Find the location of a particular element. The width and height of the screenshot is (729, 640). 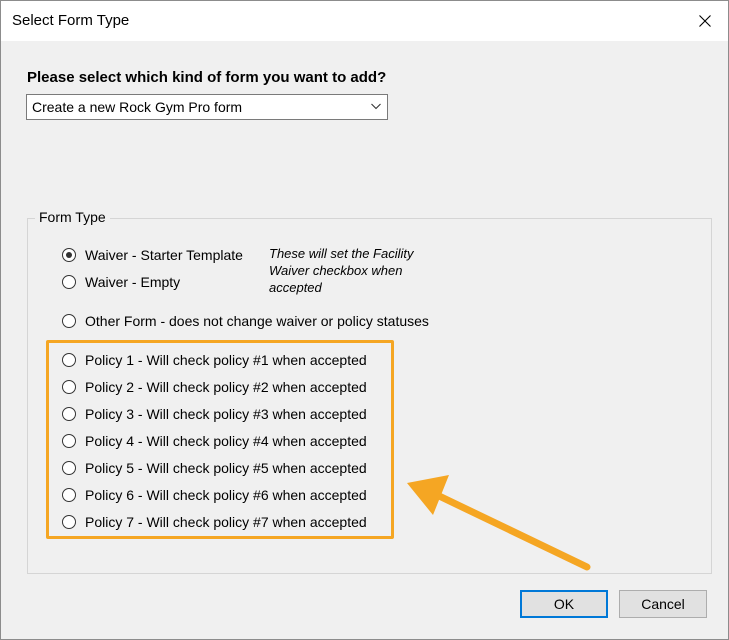

radio-label: Waiver - Empty is located at coordinates (133, 282).